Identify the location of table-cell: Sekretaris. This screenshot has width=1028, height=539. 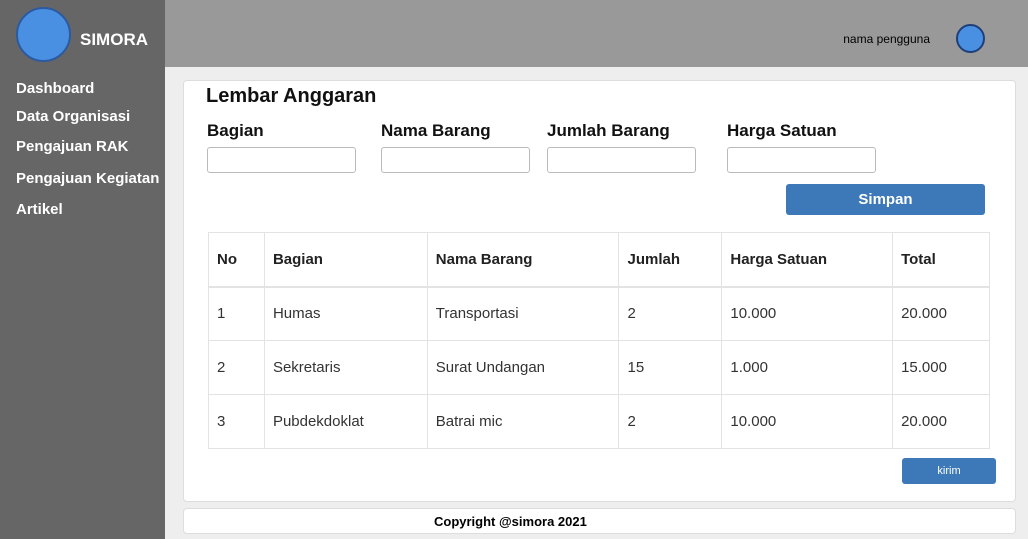
(345, 367).